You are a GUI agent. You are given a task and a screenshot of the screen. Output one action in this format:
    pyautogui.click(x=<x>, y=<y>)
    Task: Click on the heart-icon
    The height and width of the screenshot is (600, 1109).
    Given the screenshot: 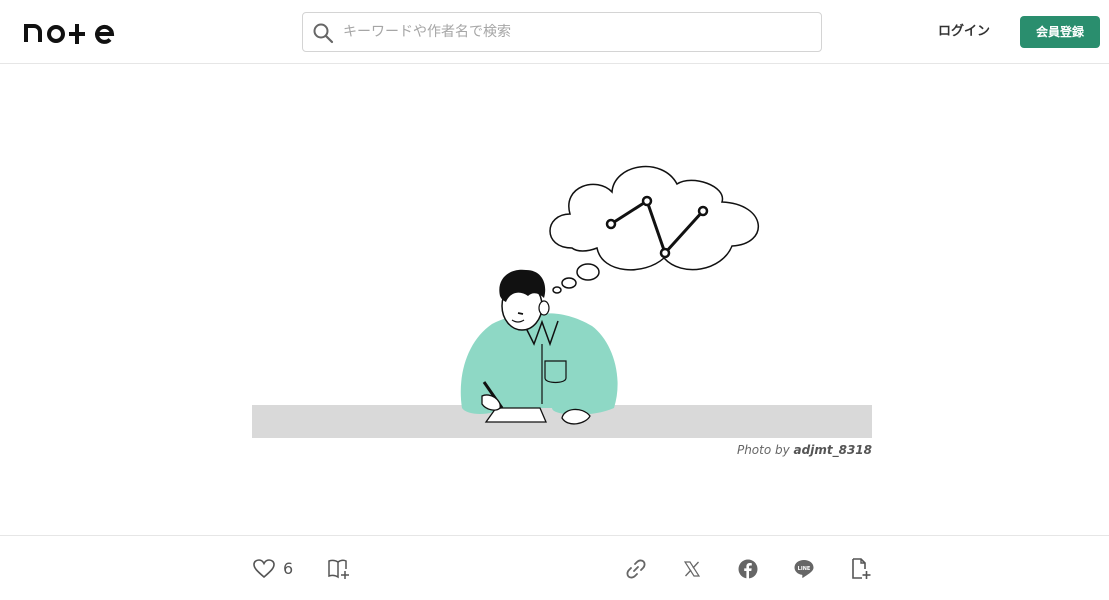 What is the action you would take?
    pyautogui.click(x=264, y=569)
    